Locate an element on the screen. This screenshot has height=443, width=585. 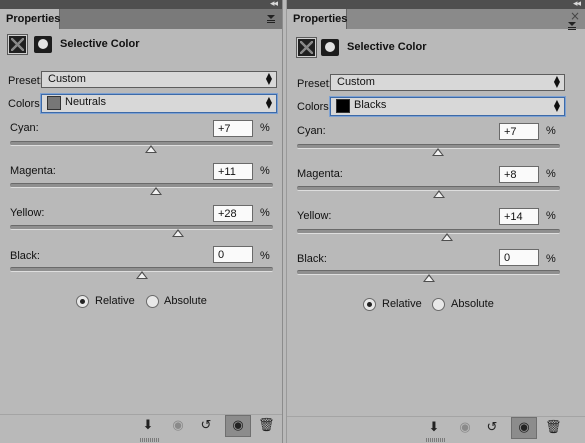
magenta-value-input: +8 is located at coordinates (519, 174).